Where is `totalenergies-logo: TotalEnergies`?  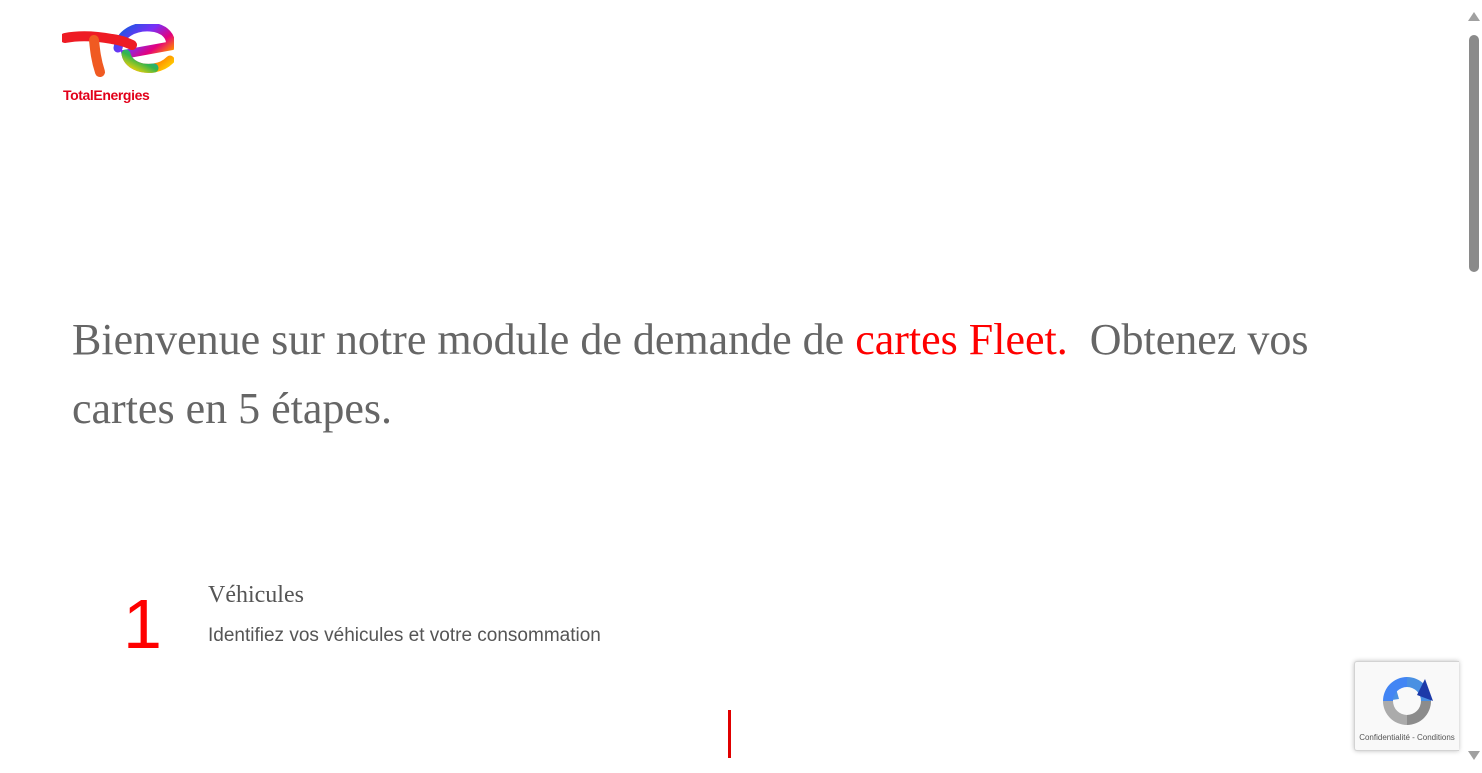 totalenergies-logo: TotalEnergies is located at coordinates (118, 66).